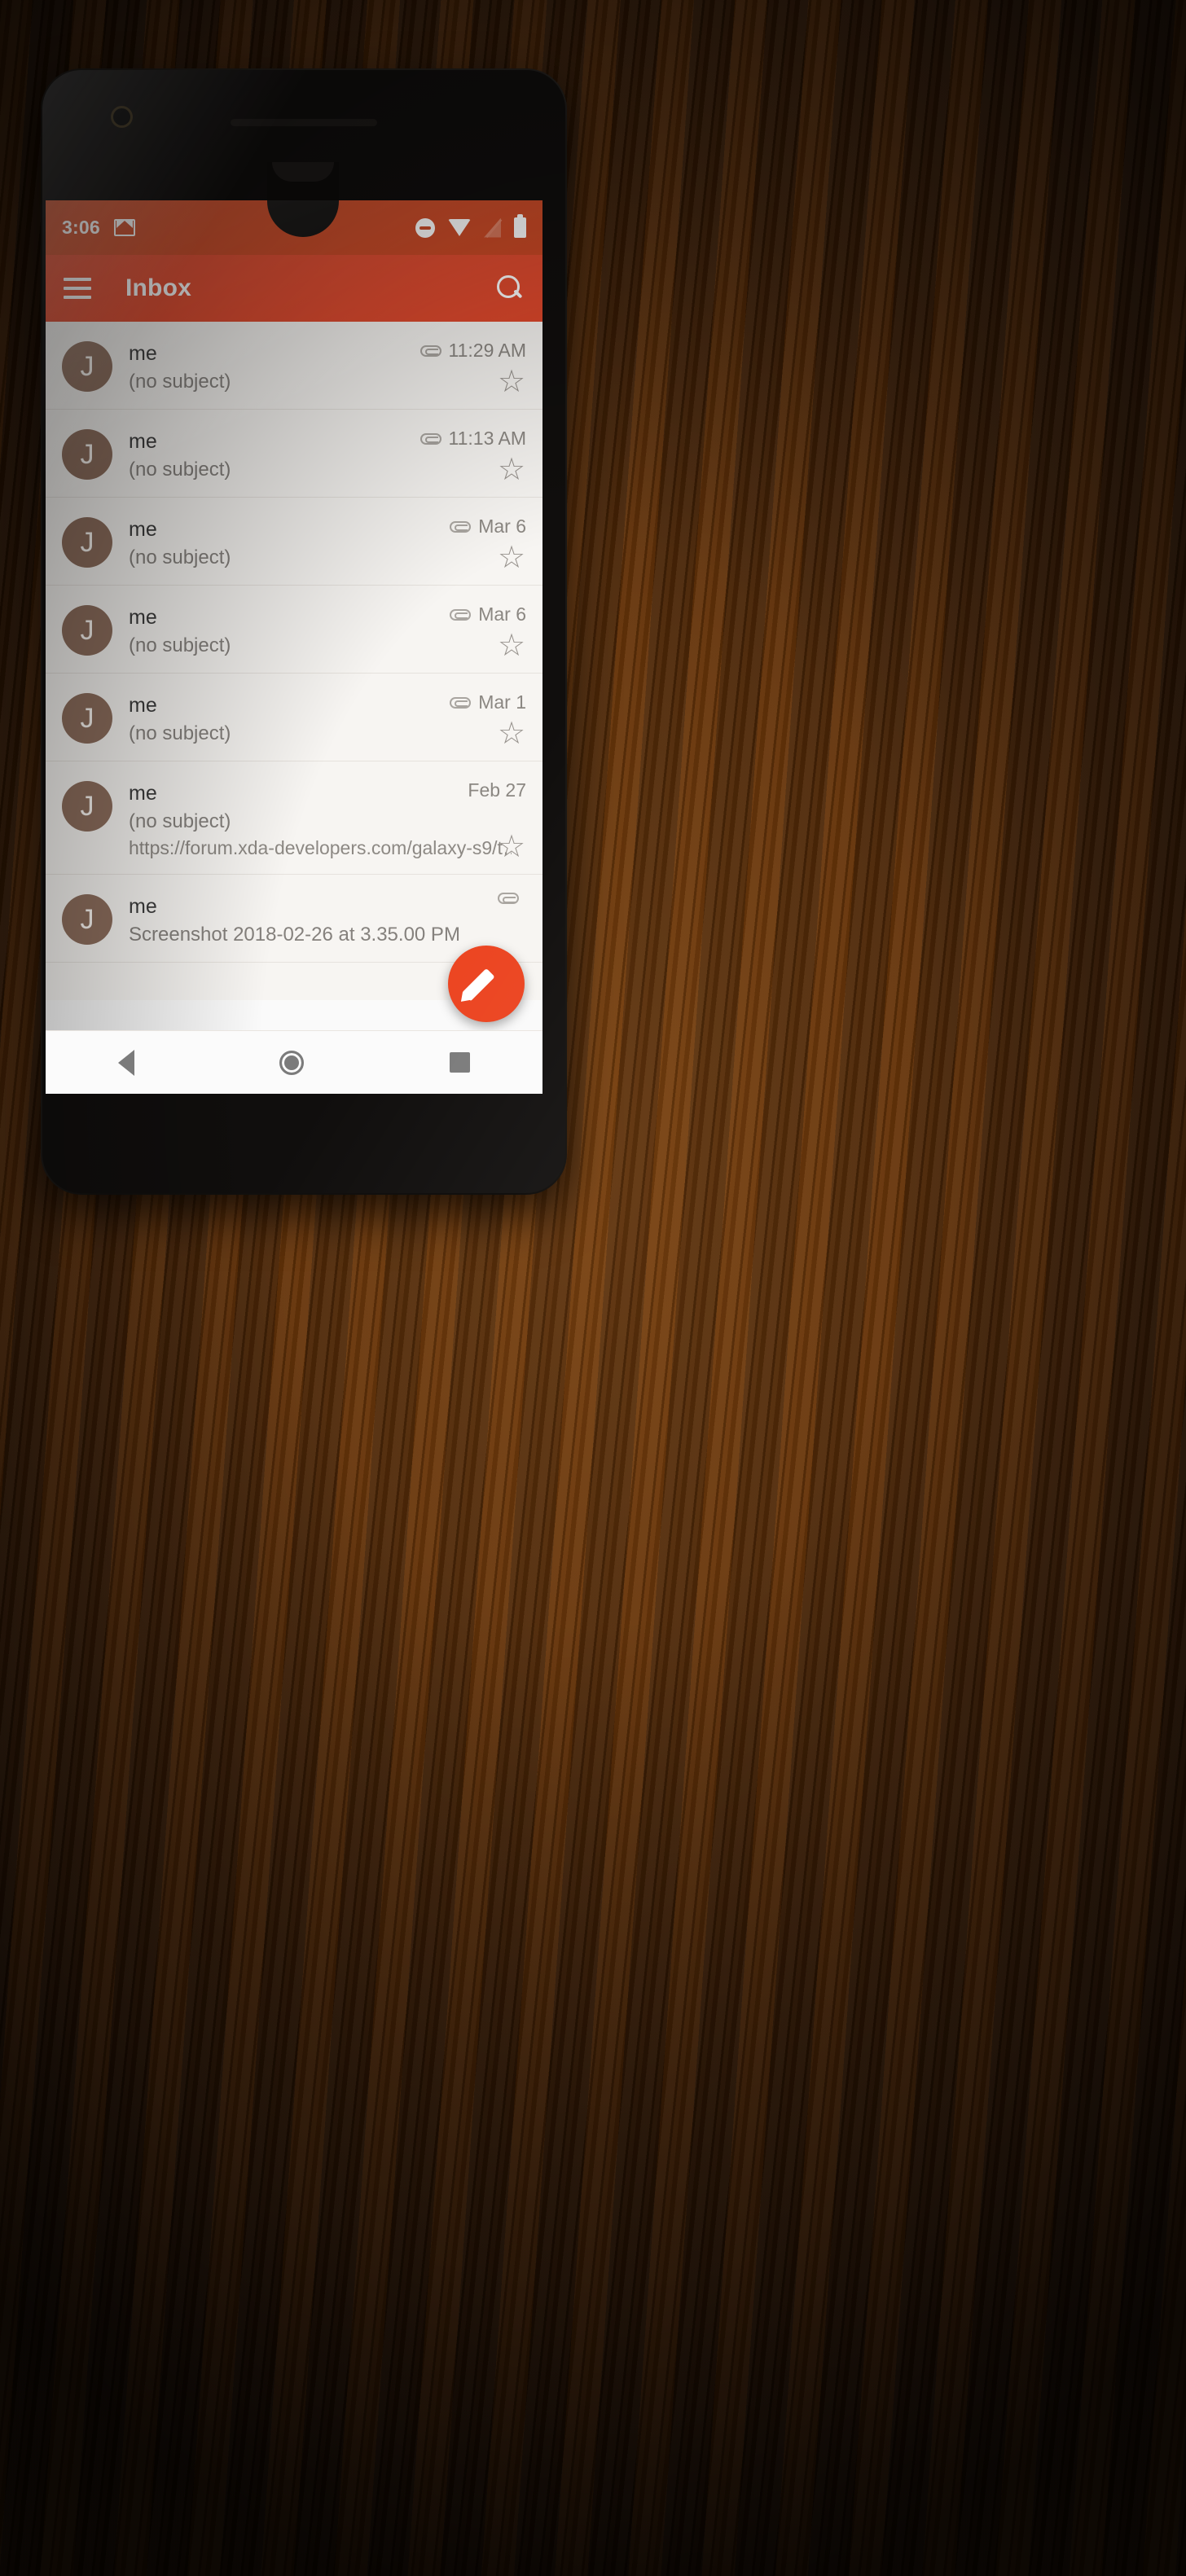 This screenshot has width=1186, height=2576. I want to click on mail-subject: Screenshot 2018-02-26 at 3.35.00 PM, so click(294, 935).